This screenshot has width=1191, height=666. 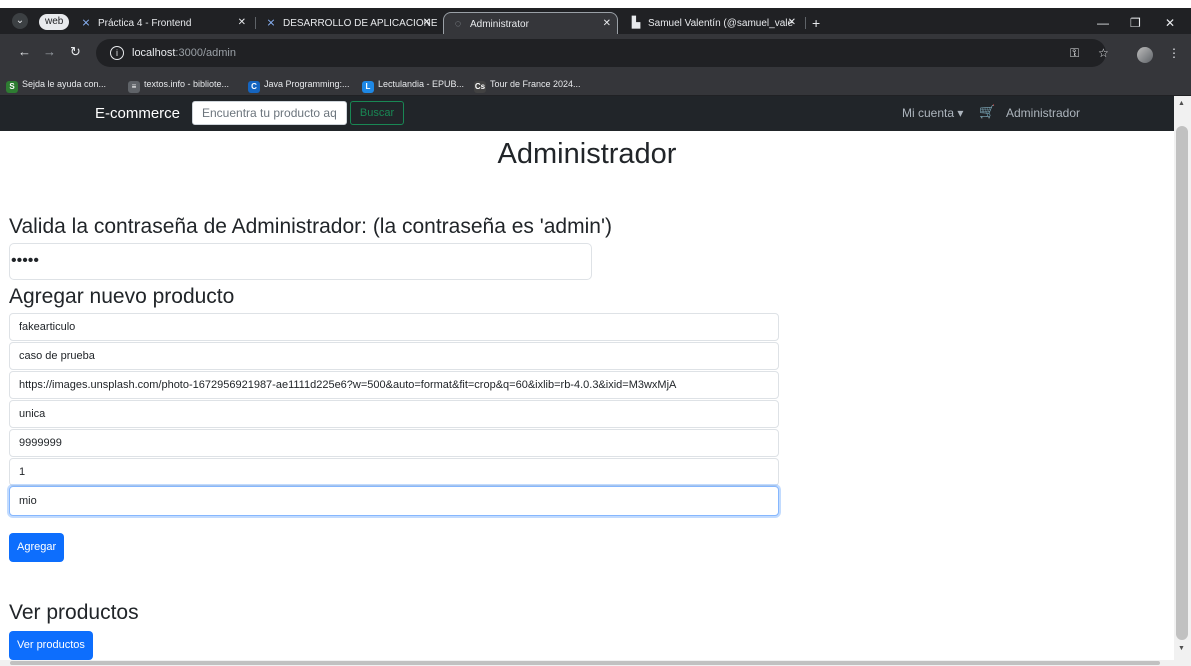 What do you see at coordinates (360, 23) in the screenshot?
I see `tab-title: DESARROLLO DE APLICACIONE` at bounding box center [360, 23].